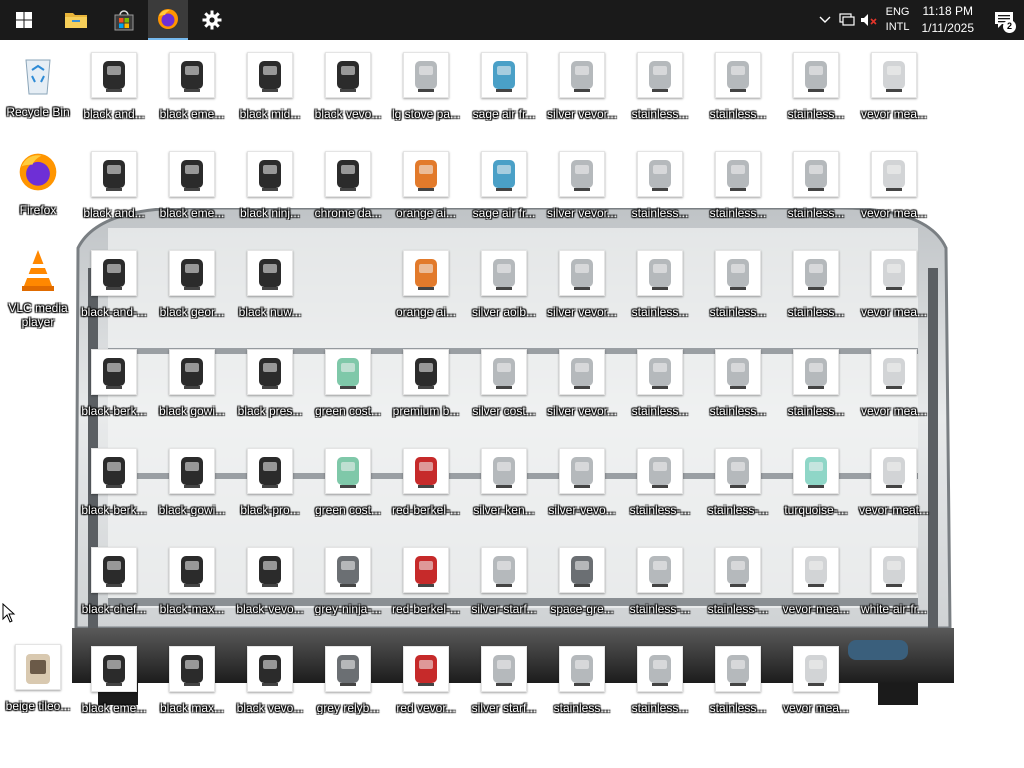 Image resolution: width=1024 pixels, height=768 pixels. What do you see at coordinates (124, 20) in the screenshot?
I see `microsoft-store-button` at bounding box center [124, 20].